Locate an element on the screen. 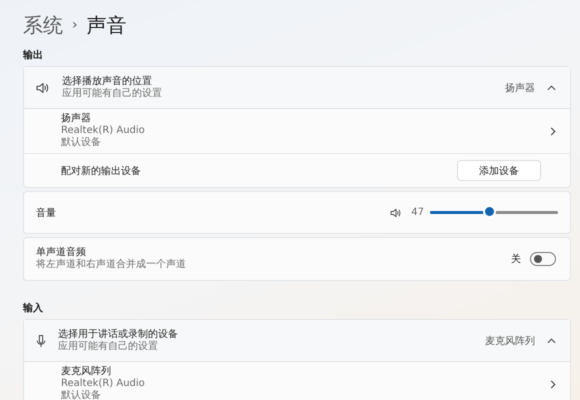  selected-device: 麦克风阵列 is located at coordinates (510, 341).